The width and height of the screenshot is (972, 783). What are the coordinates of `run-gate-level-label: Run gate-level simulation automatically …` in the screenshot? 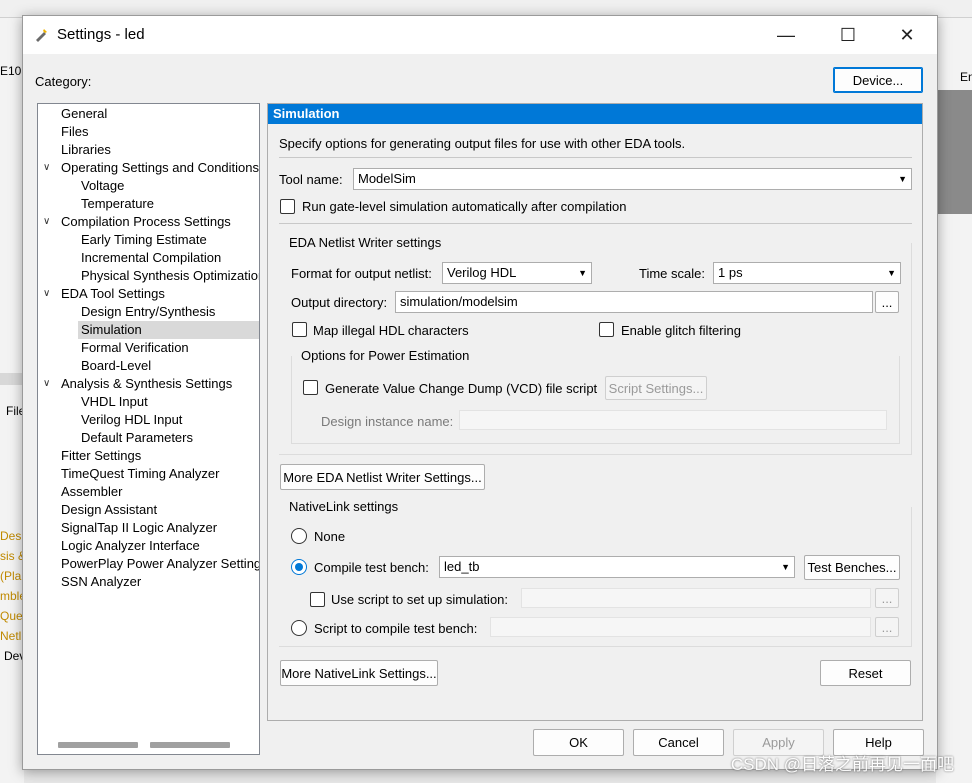 It's located at (464, 206).